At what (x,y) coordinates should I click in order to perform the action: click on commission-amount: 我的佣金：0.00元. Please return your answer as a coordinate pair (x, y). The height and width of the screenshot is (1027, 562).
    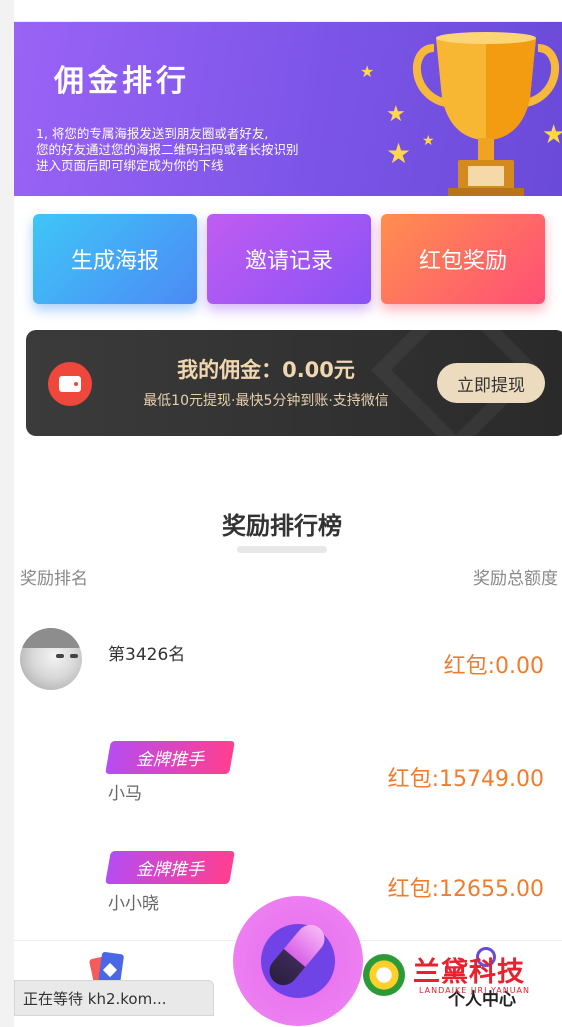
    Looking at the image, I should click on (266, 370).